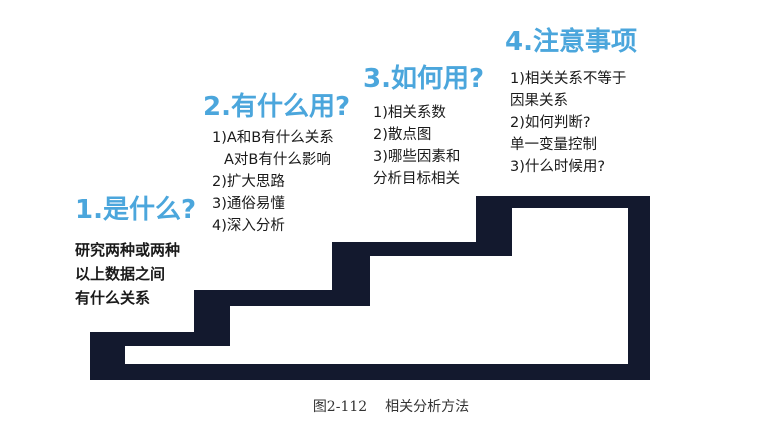 The image size is (782, 424). I want to click on step-3-description: 1)相关系数 2)散点图 3)哪些因素和 分析目标相关, so click(416, 146).